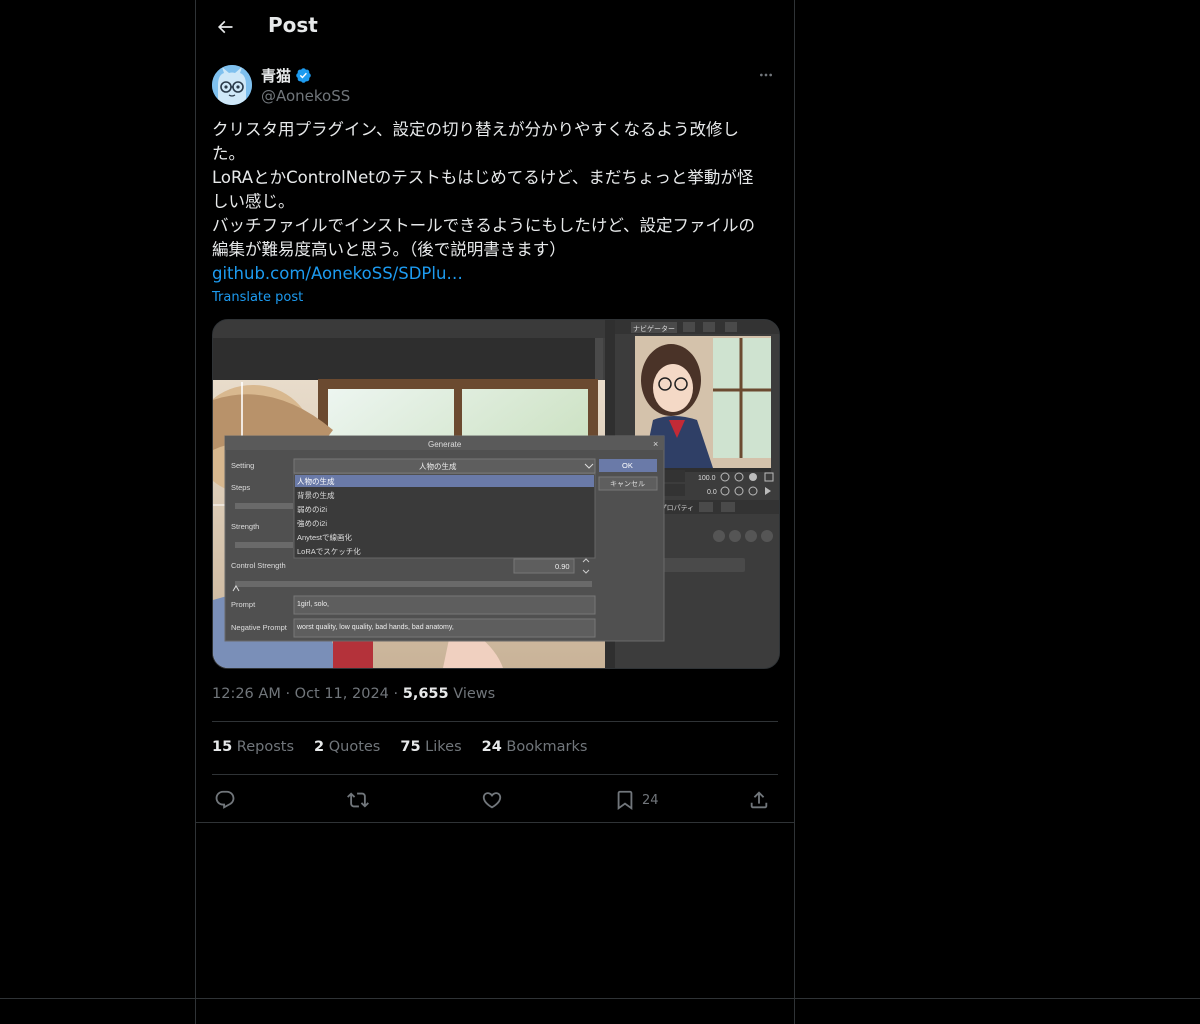  What do you see at coordinates (389, 249) in the screenshot?
I see `tweet-text-line: 編集が難易度高いと思う。（後で説明書きます）` at bounding box center [389, 249].